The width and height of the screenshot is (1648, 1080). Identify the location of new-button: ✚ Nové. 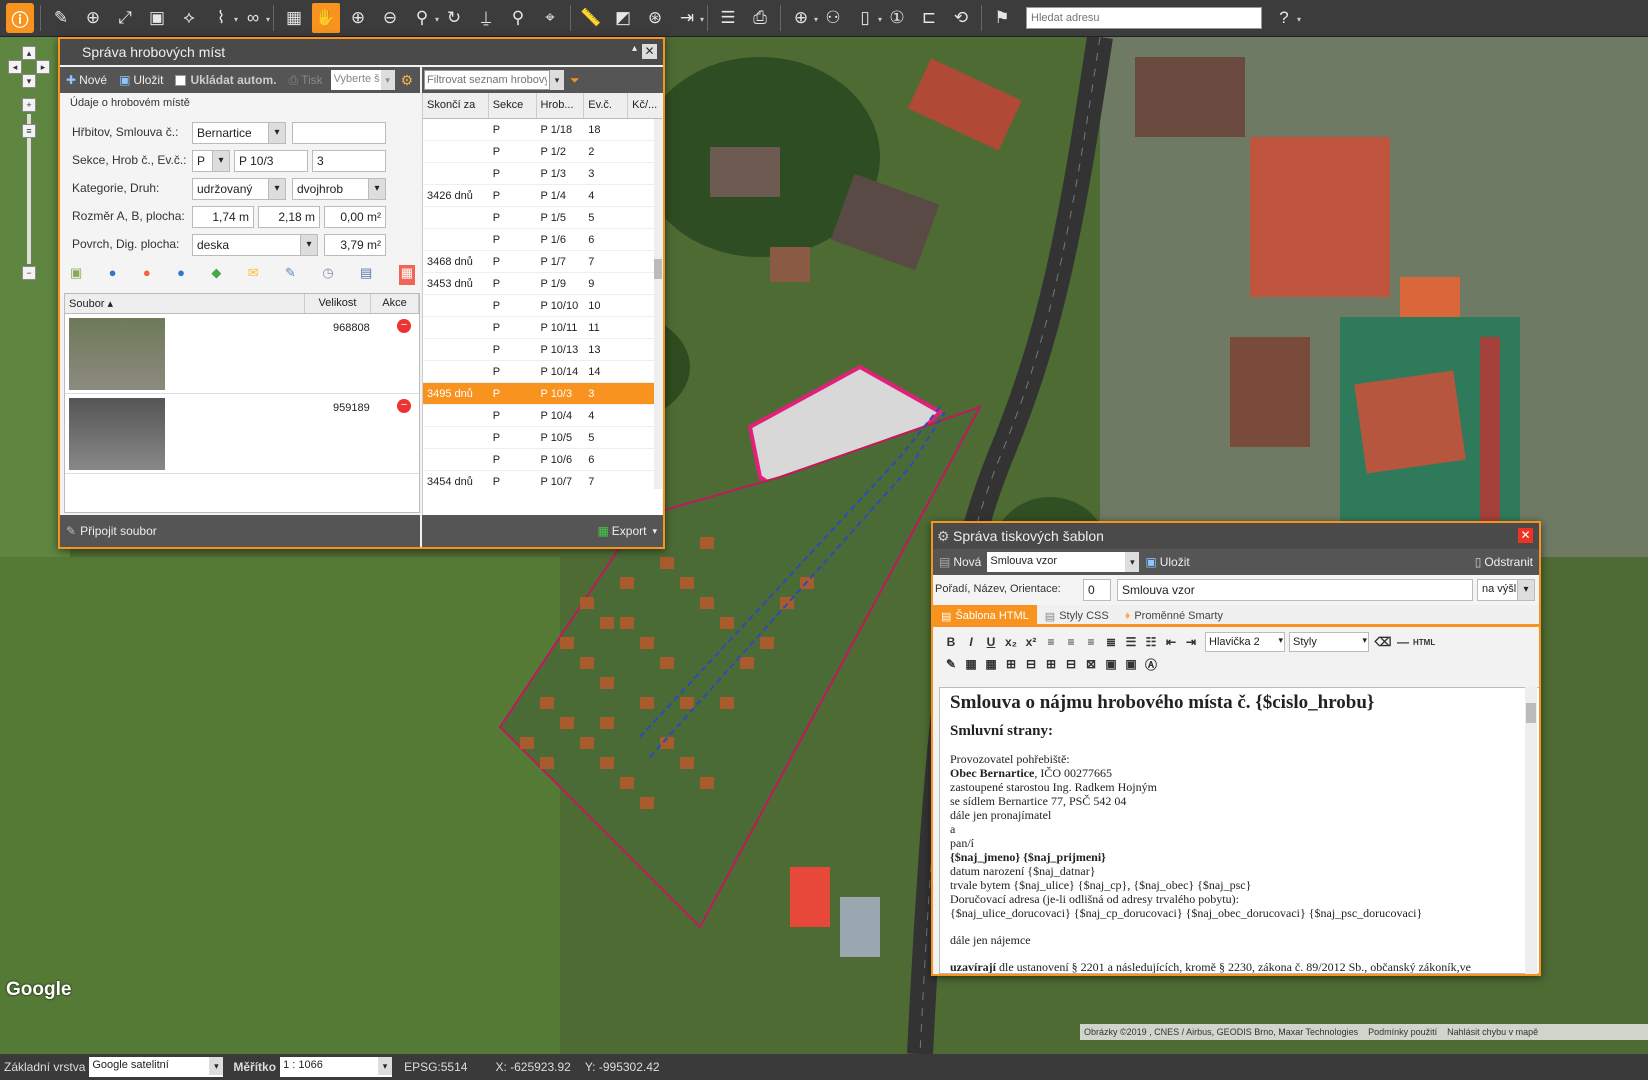
(86, 80).